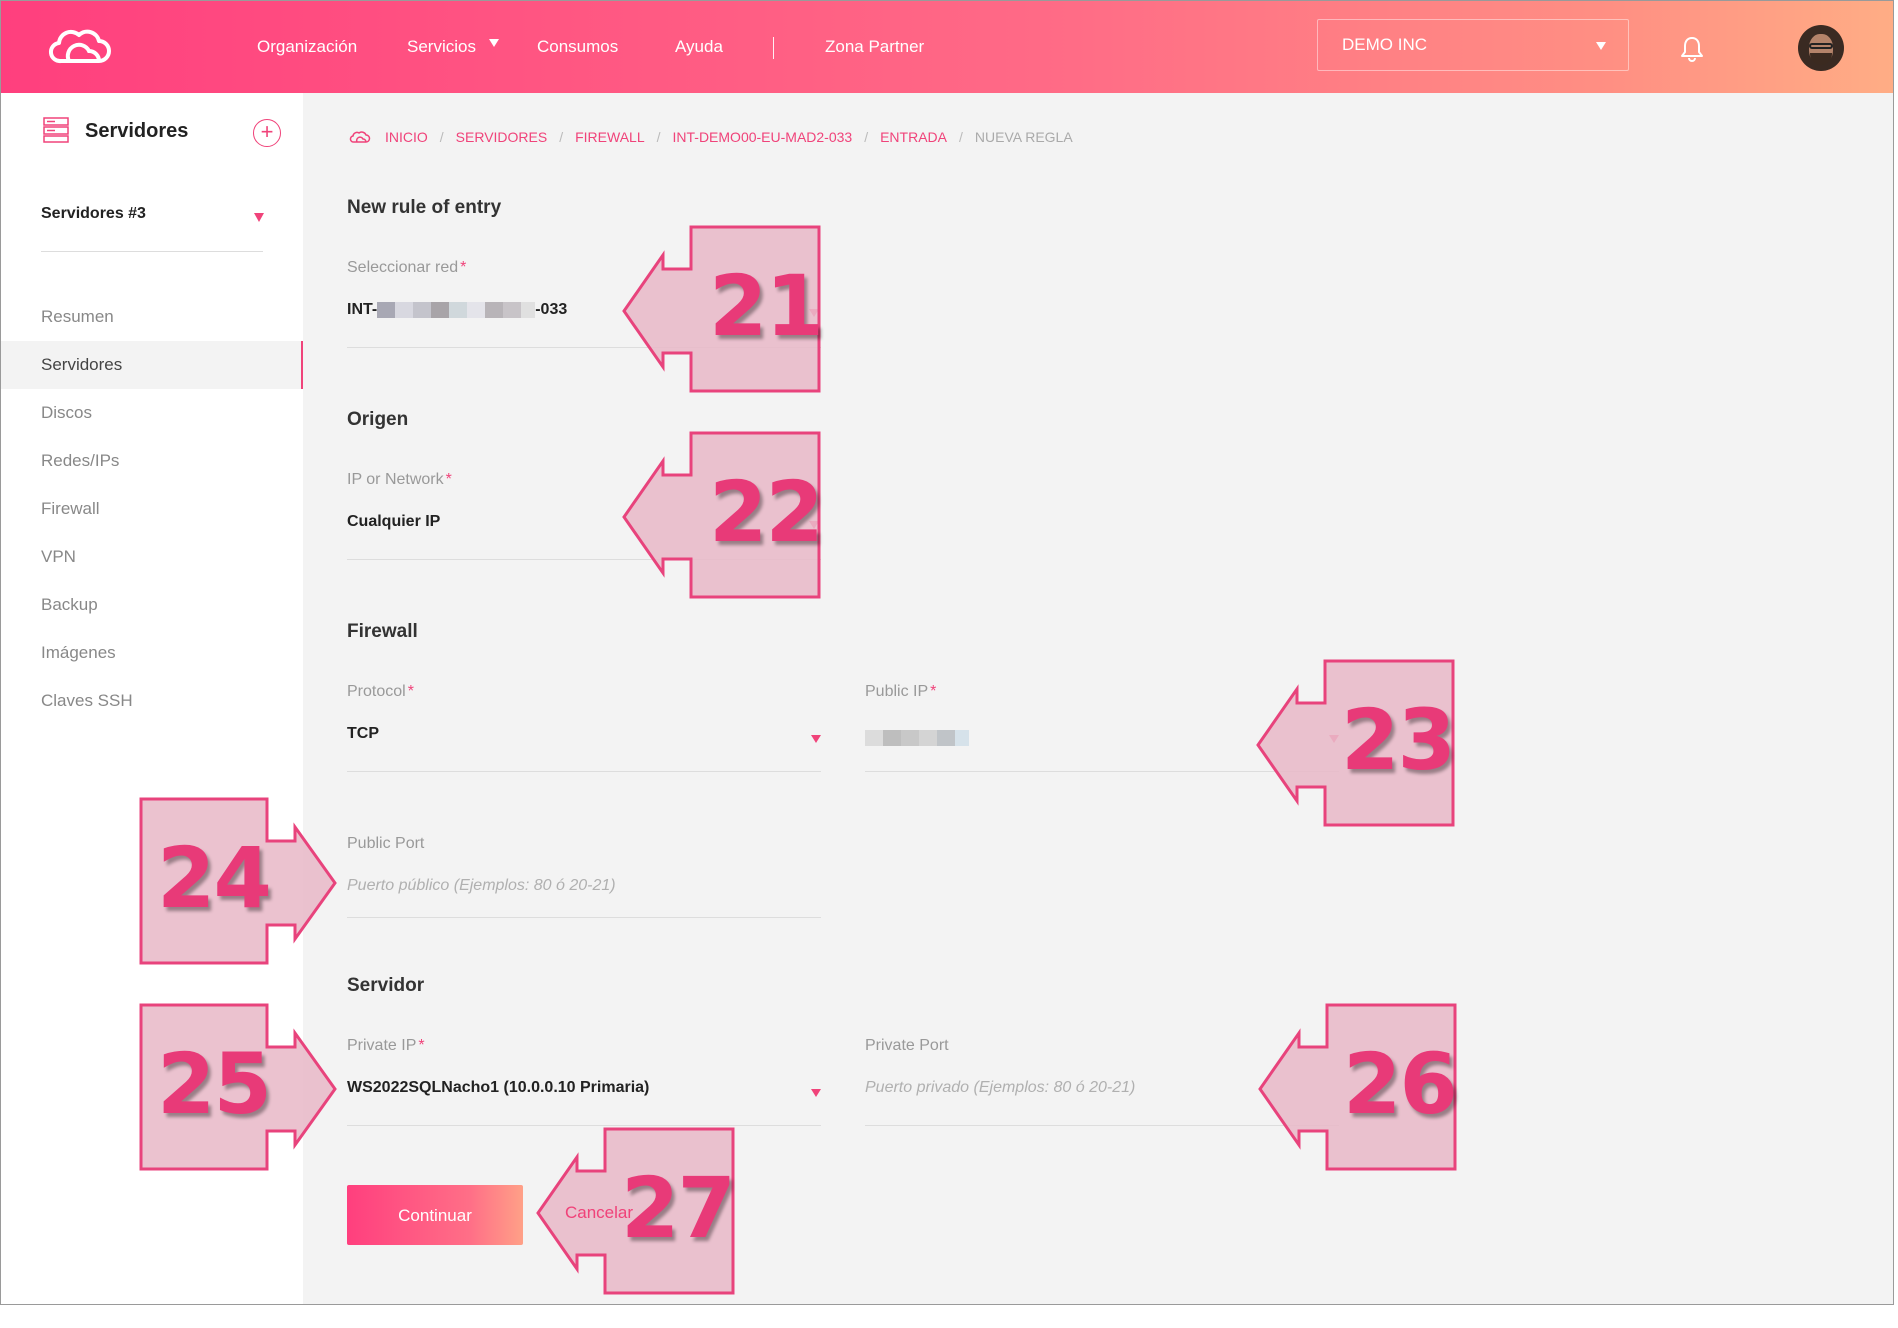 This screenshot has width=1898, height=1328. Describe the element at coordinates (494, 43) in the screenshot. I see `servicios-chevron-down-icon` at that location.